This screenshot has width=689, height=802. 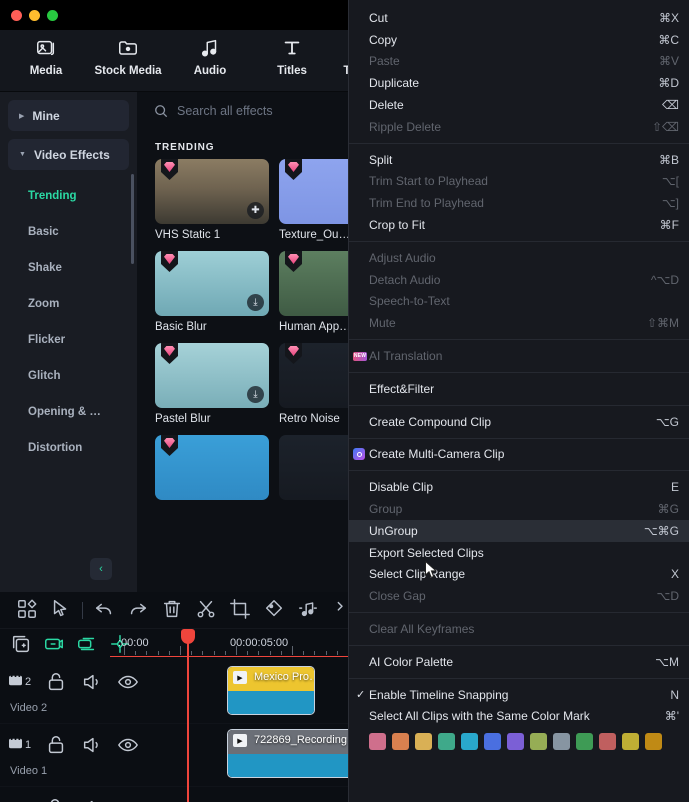 What do you see at coordinates (430, 421) in the screenshot?
I see `menu-item-label: Create Compound Clip` at bounding box center [430, 421].